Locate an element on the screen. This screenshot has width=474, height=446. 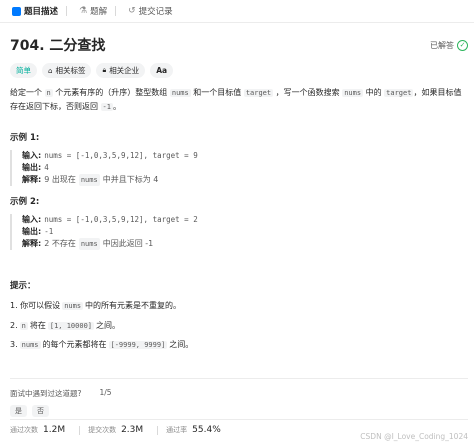
desc-text: 个元素有序的（升序）整型数组 is located at coordinates (111, 92).